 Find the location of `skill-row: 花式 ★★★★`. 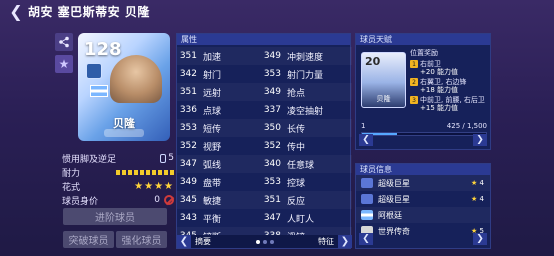

skill-row: 花式 ★★★★ is located at coordinates (118, 186).